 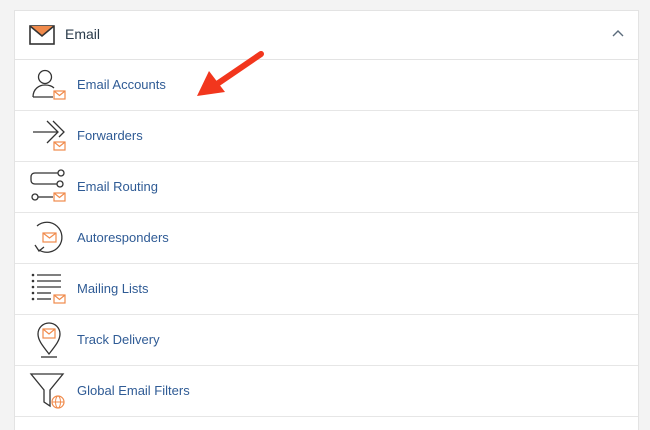 What do you see at coordinates (326, 391) in the screenshot?
I see `global-email-filters-item: Global Email Filters` at bounding box center [326, 391].